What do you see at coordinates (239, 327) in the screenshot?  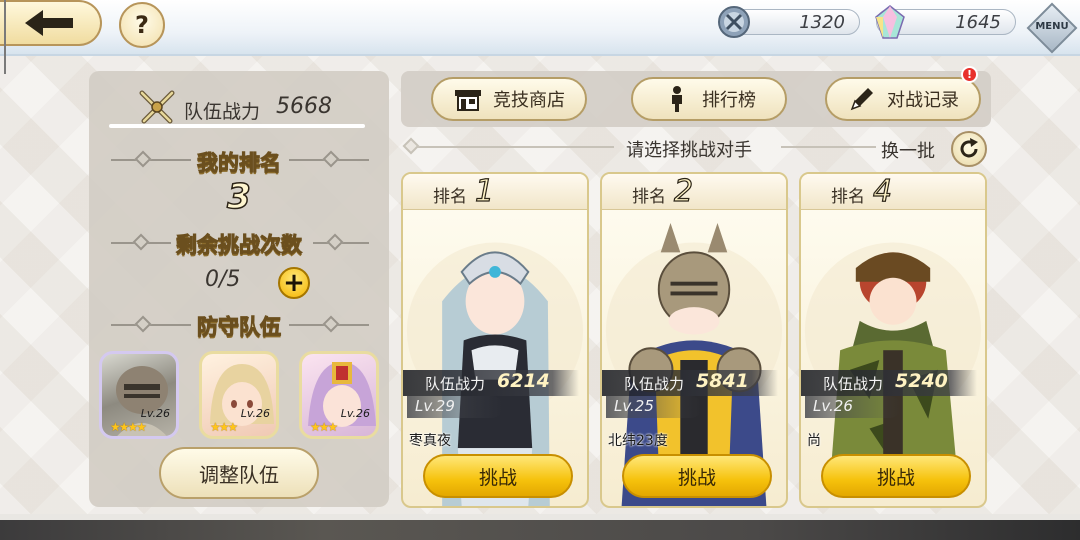 I see `defense-team-label: 防守队伍` at bounding box center [239, 327].